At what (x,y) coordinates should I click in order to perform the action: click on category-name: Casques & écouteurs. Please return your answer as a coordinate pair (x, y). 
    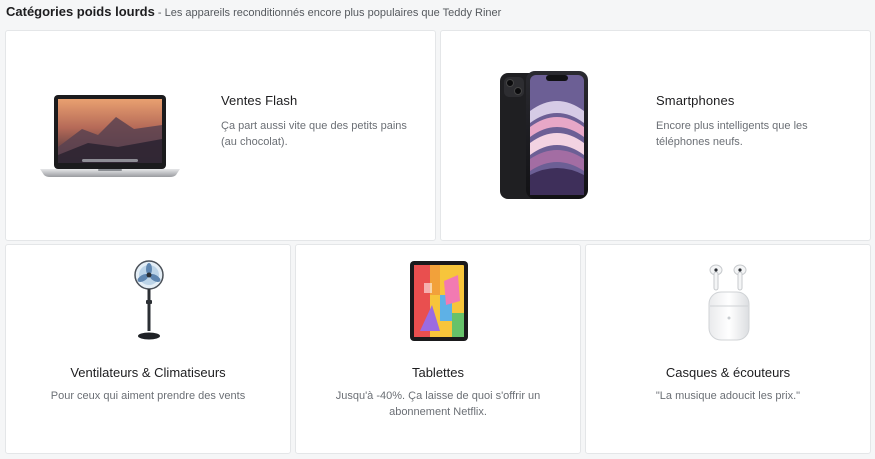
    Looking at the image, I should click on (728, 372).